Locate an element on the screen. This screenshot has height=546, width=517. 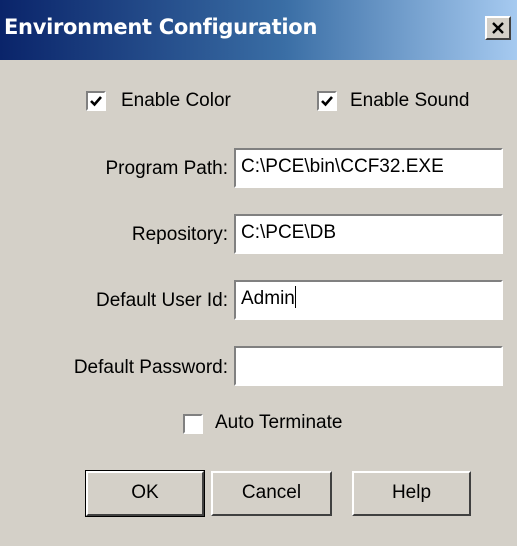
default-password-input is located at coordinates (368, 366).